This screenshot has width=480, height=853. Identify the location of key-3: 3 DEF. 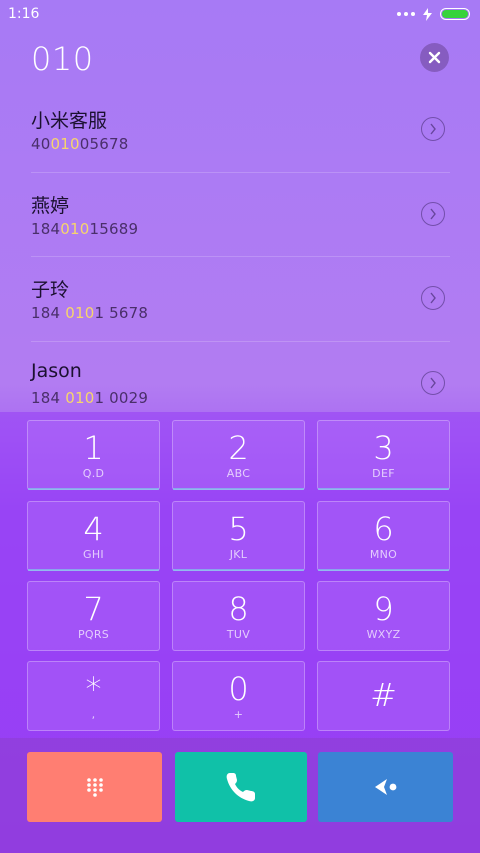
(383, 455).